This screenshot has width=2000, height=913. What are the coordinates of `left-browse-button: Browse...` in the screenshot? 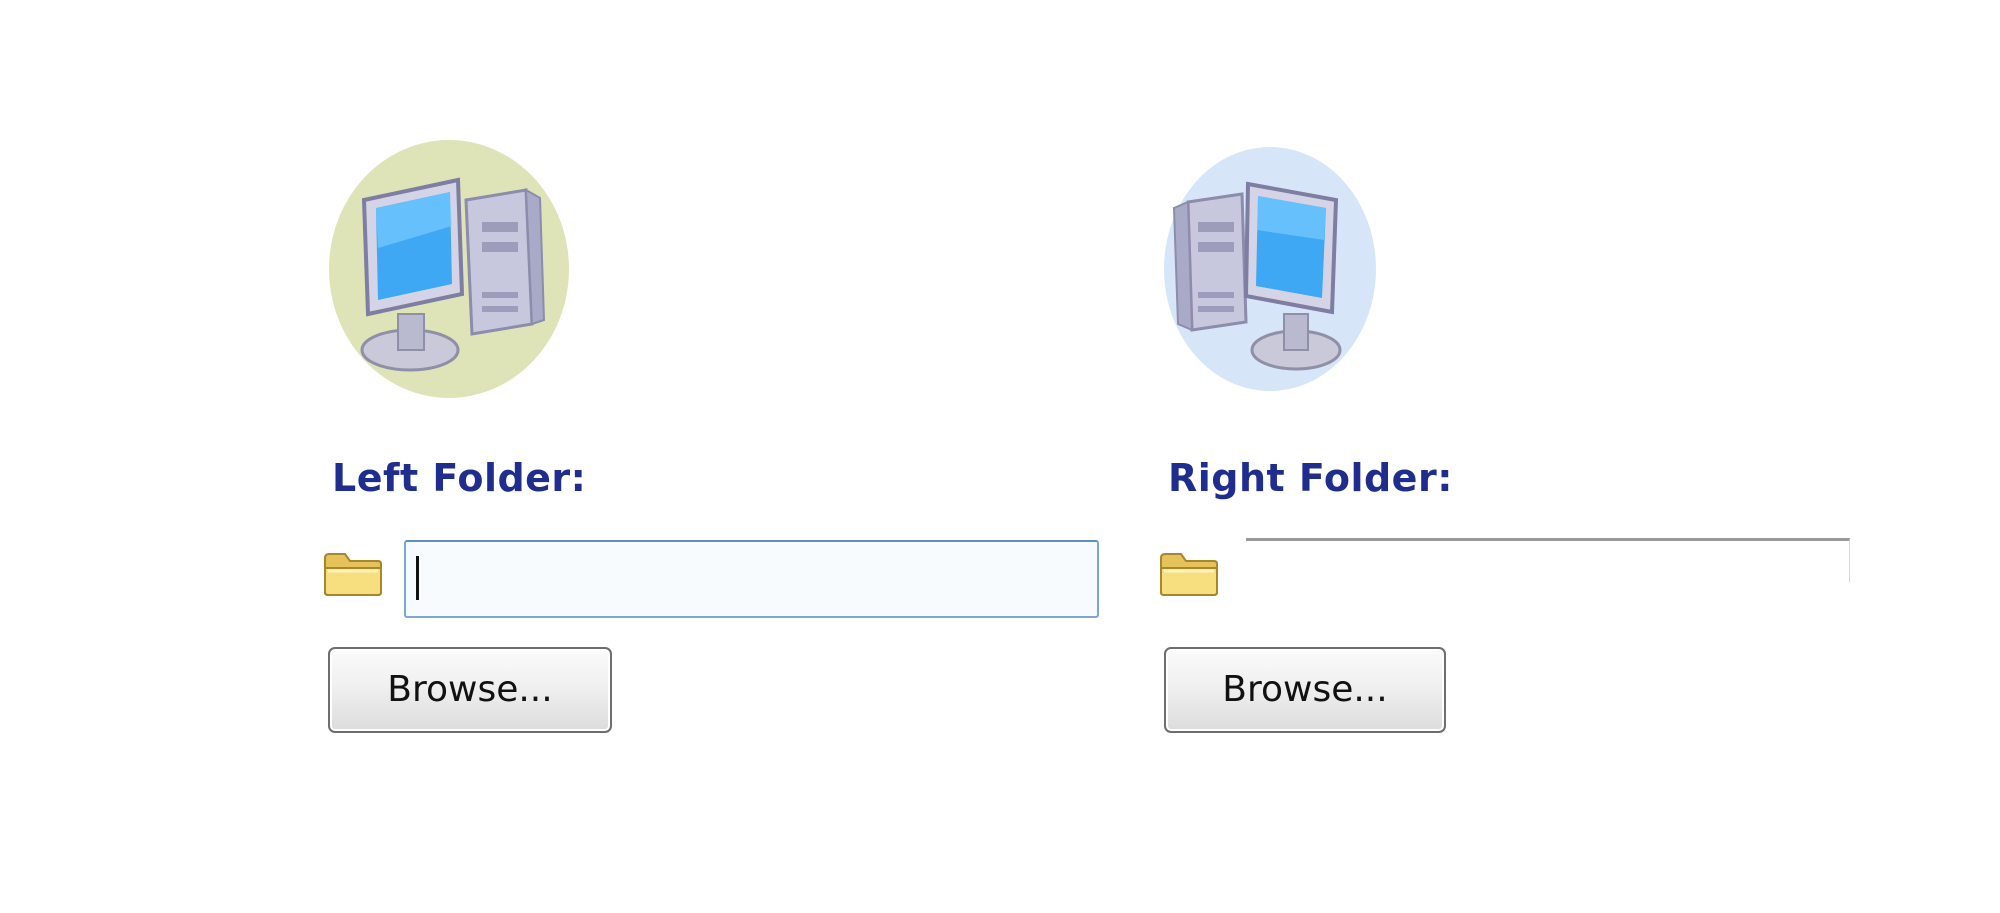 It's located at (470, 690).